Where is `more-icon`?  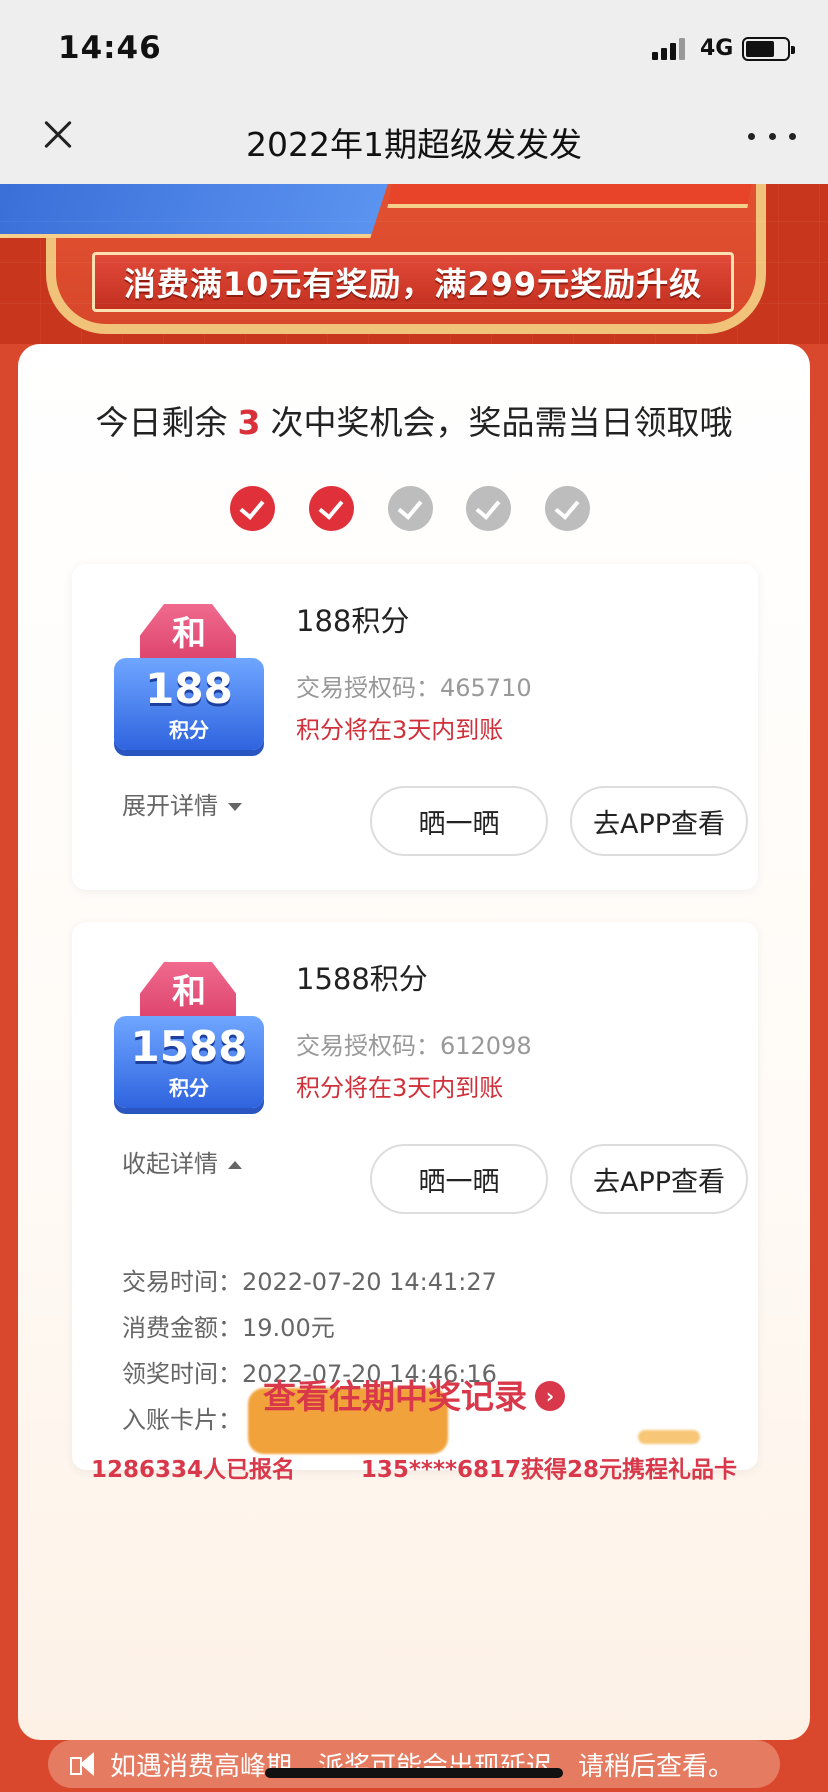 more-icon is located at coordinates (772, 136).